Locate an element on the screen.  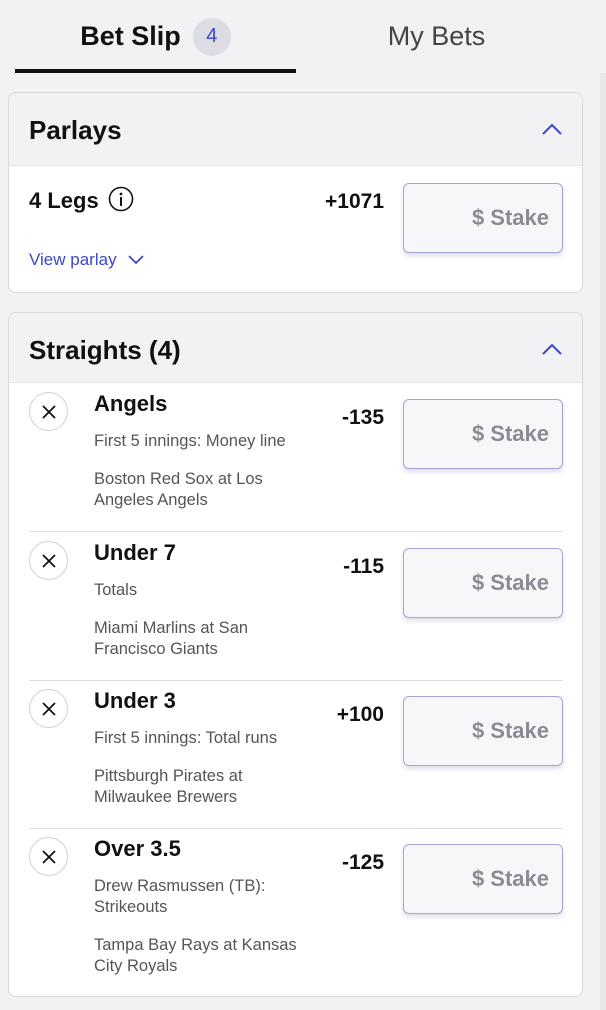
active-tab-indicator is located at coordinates (155, 71).